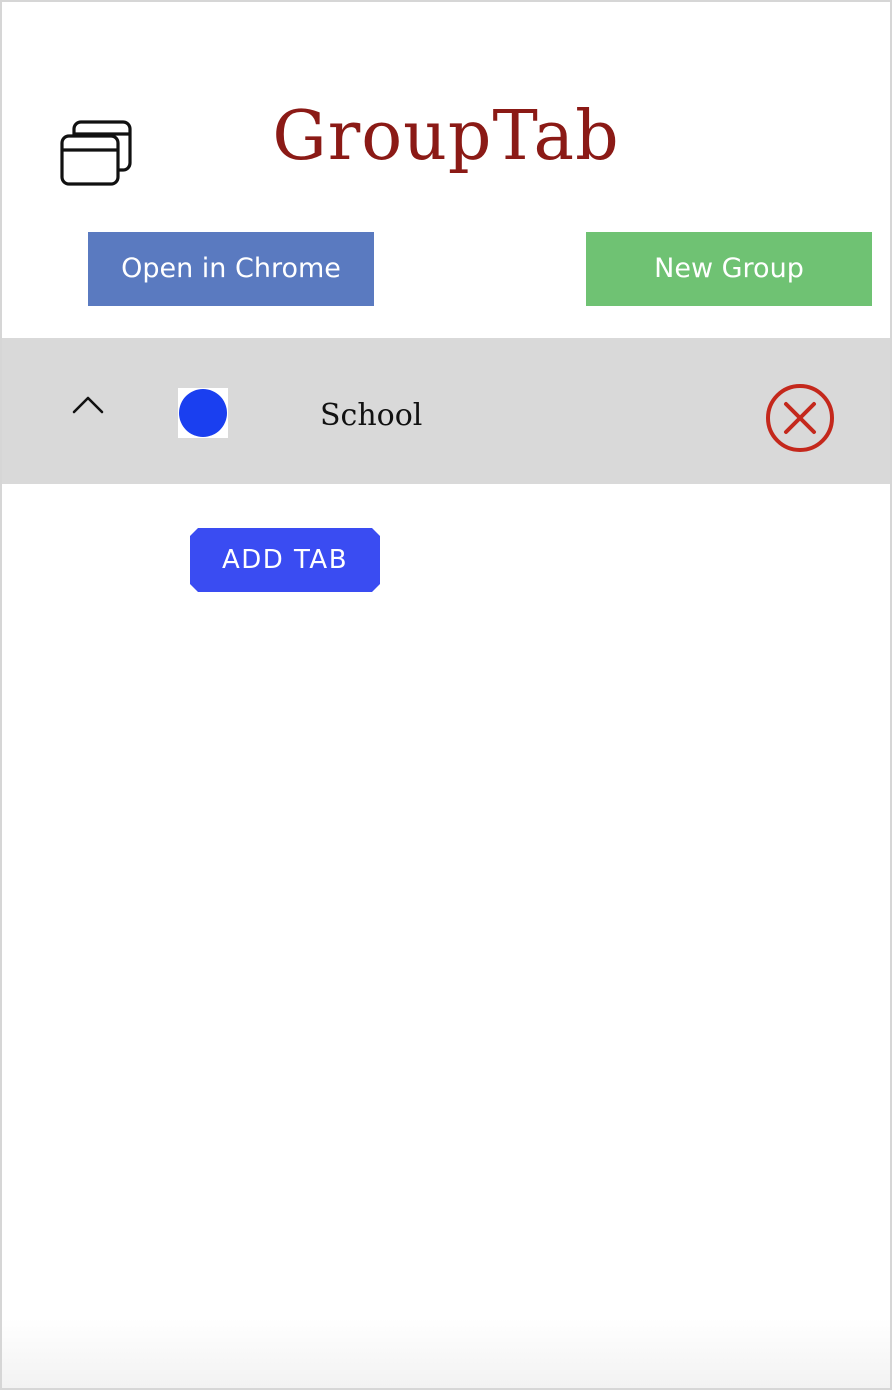 The height and width of the screenshot is (1390, 892). What do you see at coordinates (88, 403) in the screenshot?
I see `chevron-up-icon` at bounding box center [88, 403].